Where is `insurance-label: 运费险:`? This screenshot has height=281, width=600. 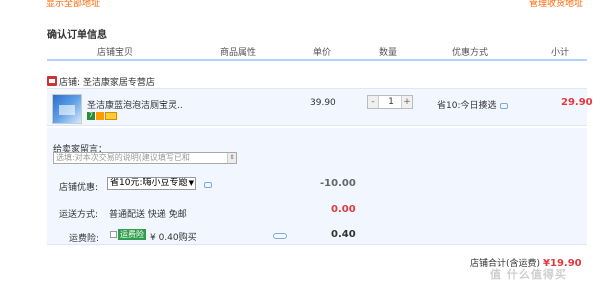 insurance-label: 运费险: is located at coordinates (84, 239).